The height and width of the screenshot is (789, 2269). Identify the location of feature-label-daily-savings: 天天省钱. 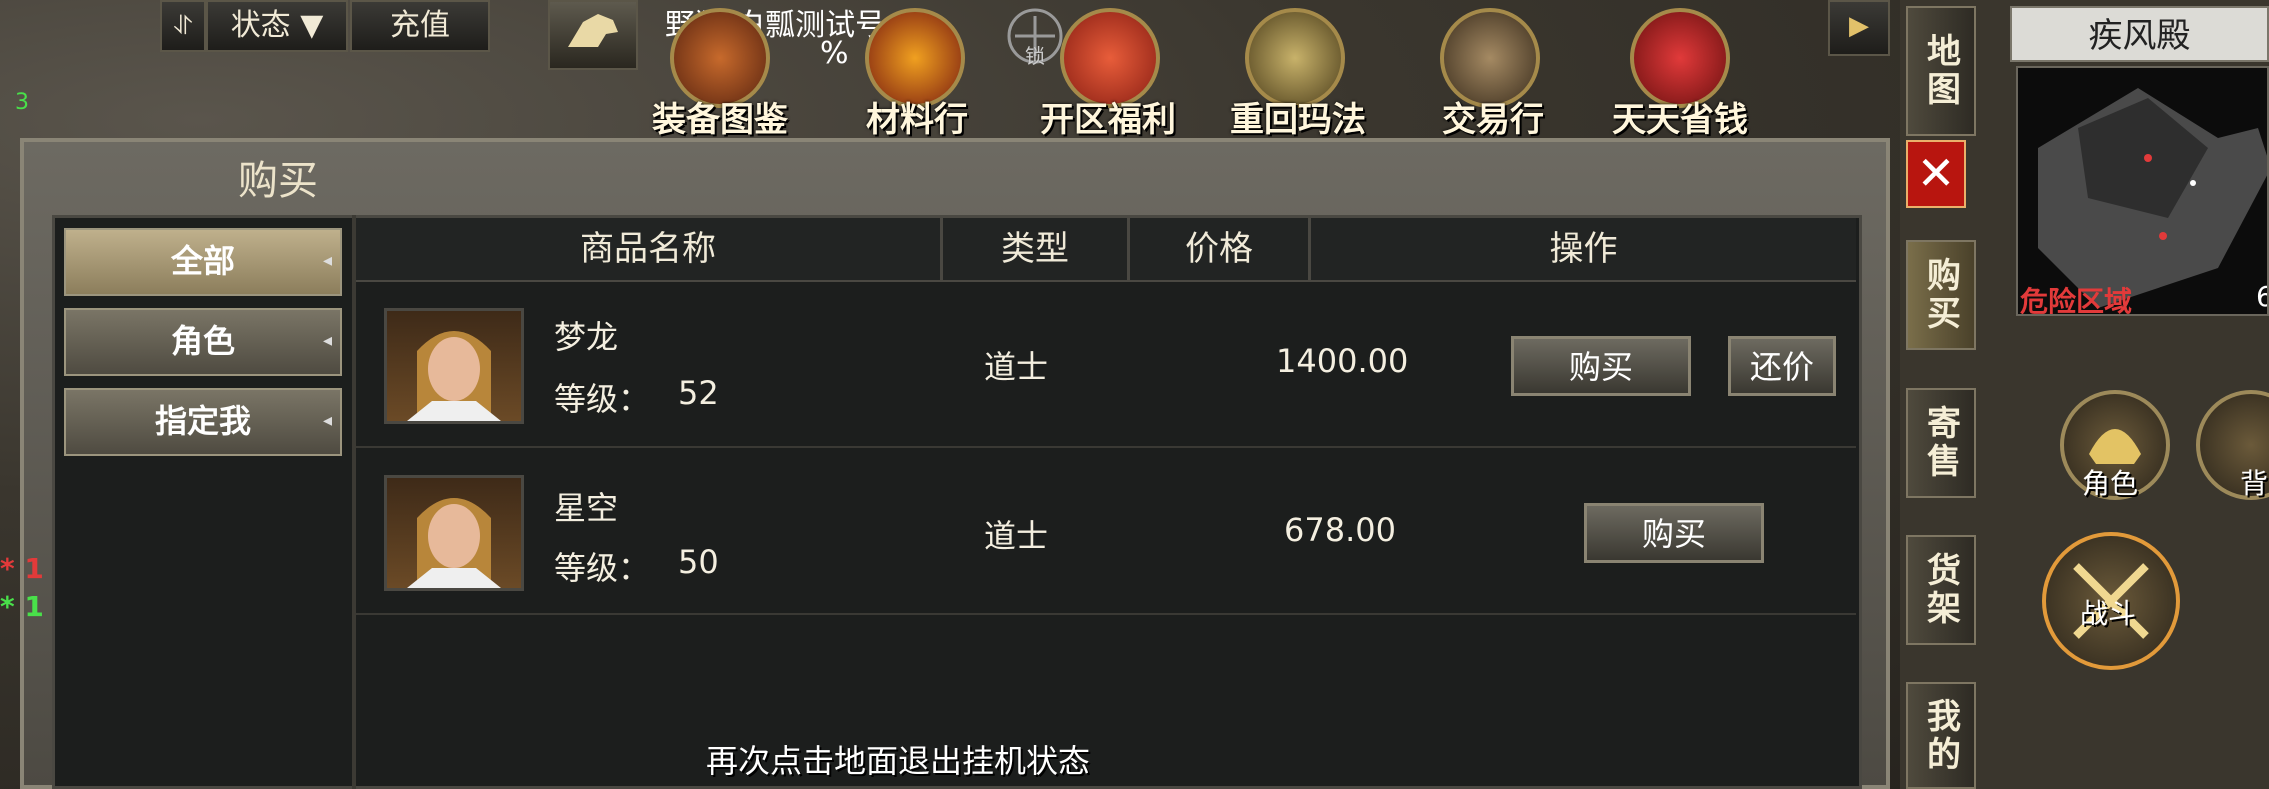
(1680, 120).